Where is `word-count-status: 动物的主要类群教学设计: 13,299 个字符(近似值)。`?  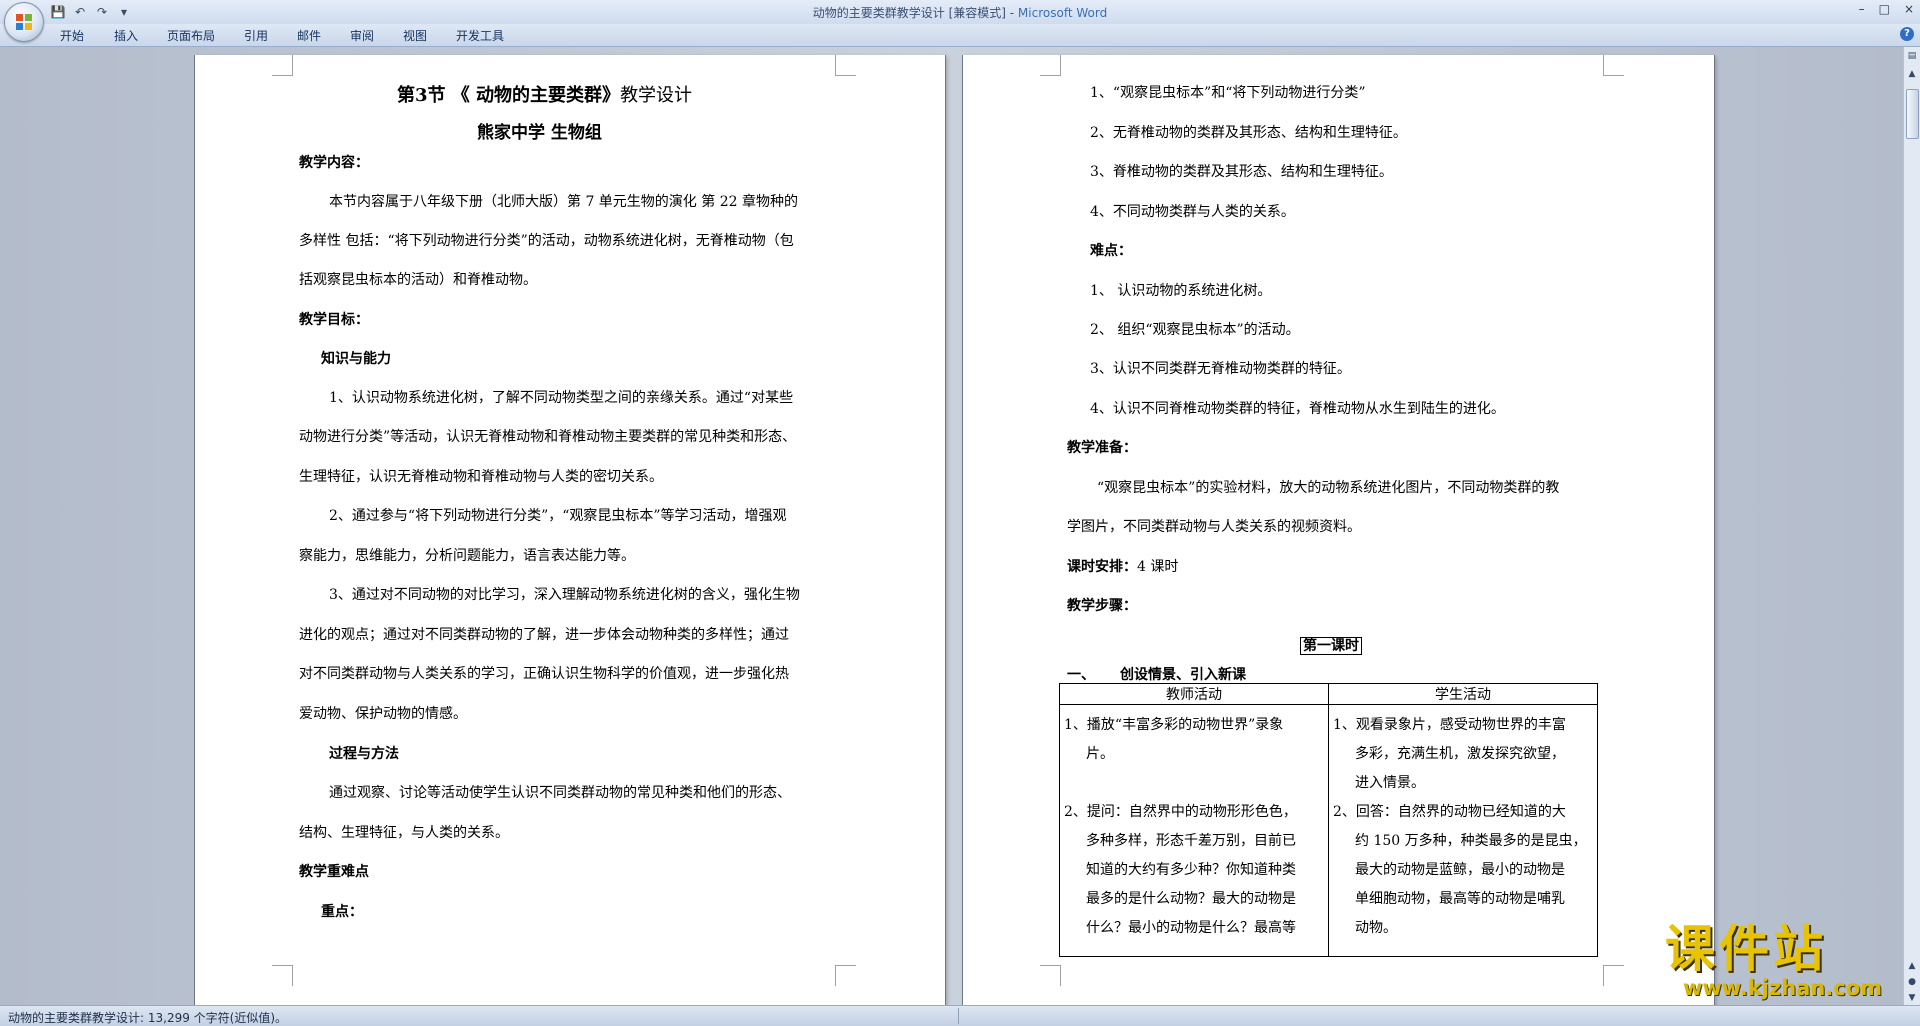
word-count-status: 动物的主要类群教学设计: 13,299 个字符(近似值)。 is located at coordinates (147, 1017).